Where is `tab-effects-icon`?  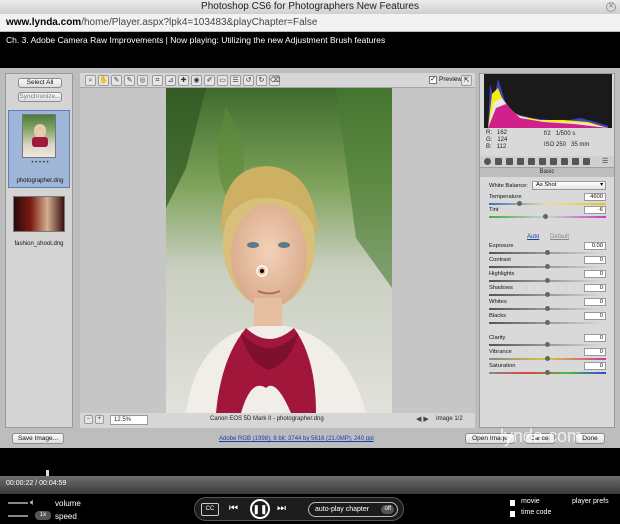
tab-effects-icon is located at coordinates (553, 161).